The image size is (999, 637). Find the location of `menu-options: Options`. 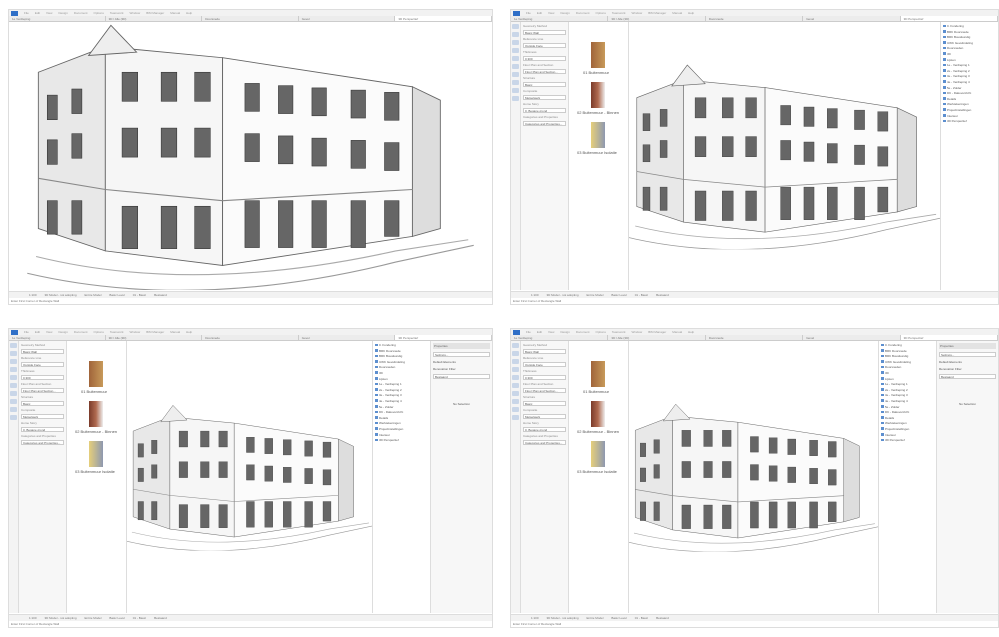

menu-options: Options is located at coordinates (601, 332).